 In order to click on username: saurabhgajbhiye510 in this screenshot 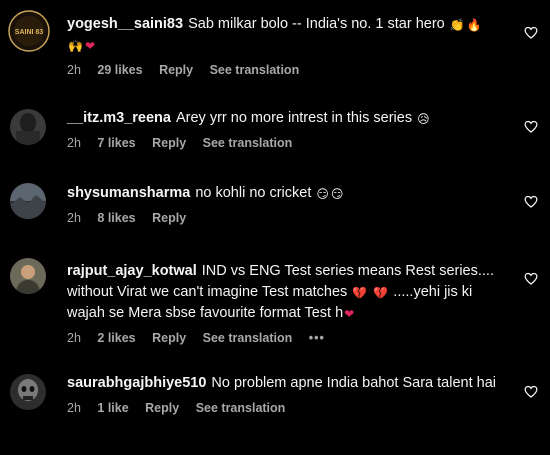, I will do `click(136, 383)`.